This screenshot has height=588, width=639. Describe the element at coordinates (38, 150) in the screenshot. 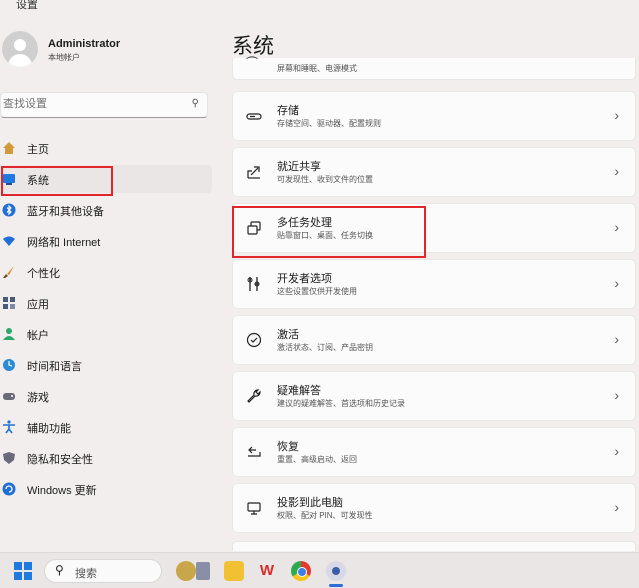

I see `sidebar-item-label: 主页` at that location.